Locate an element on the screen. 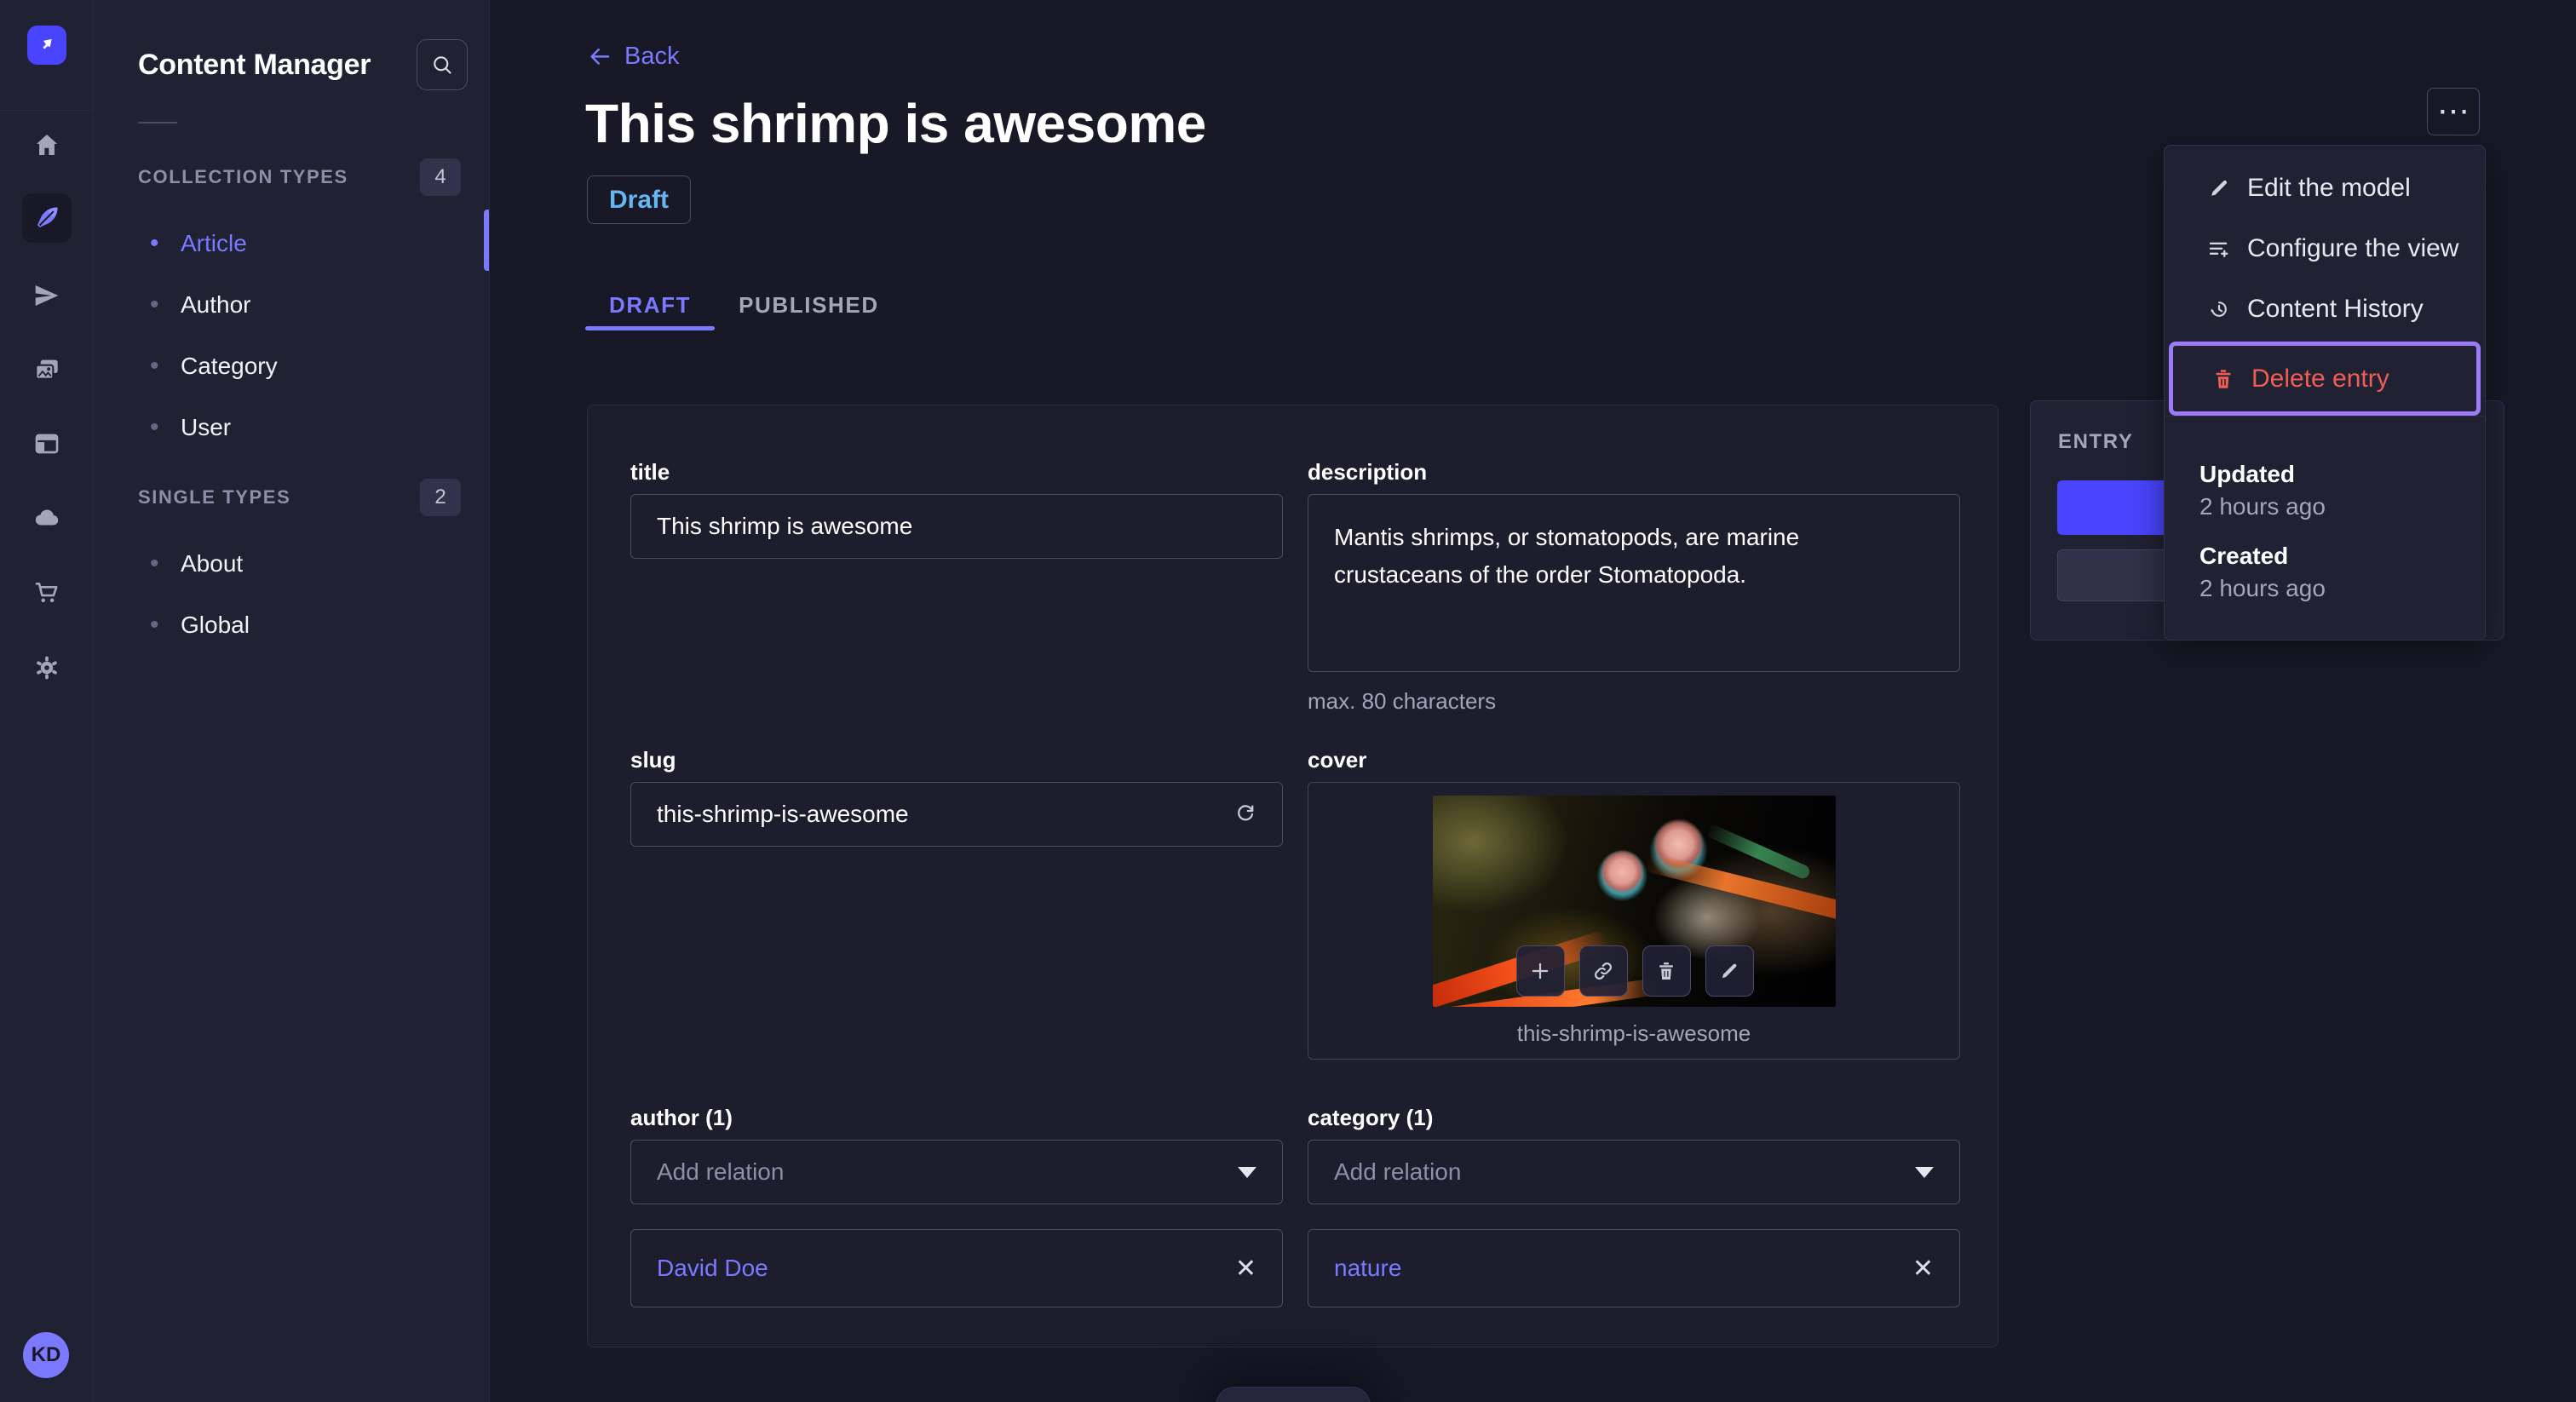  field-author: author (1) Add relation David Doe ✕ is located at coordinates (957, 1206).